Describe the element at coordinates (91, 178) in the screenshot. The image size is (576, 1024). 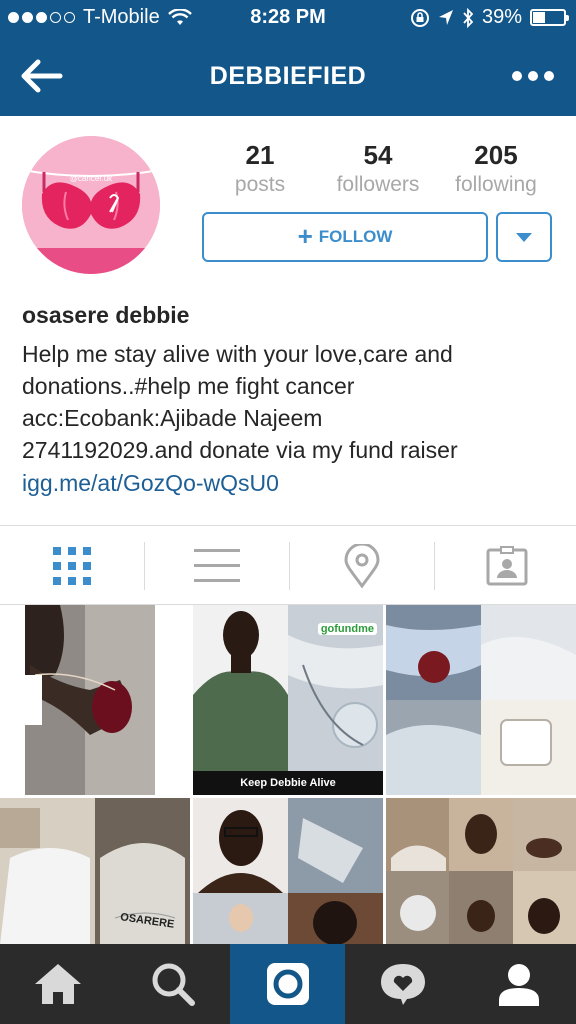
I see `avatar-text: @cancer.uk` at that location.